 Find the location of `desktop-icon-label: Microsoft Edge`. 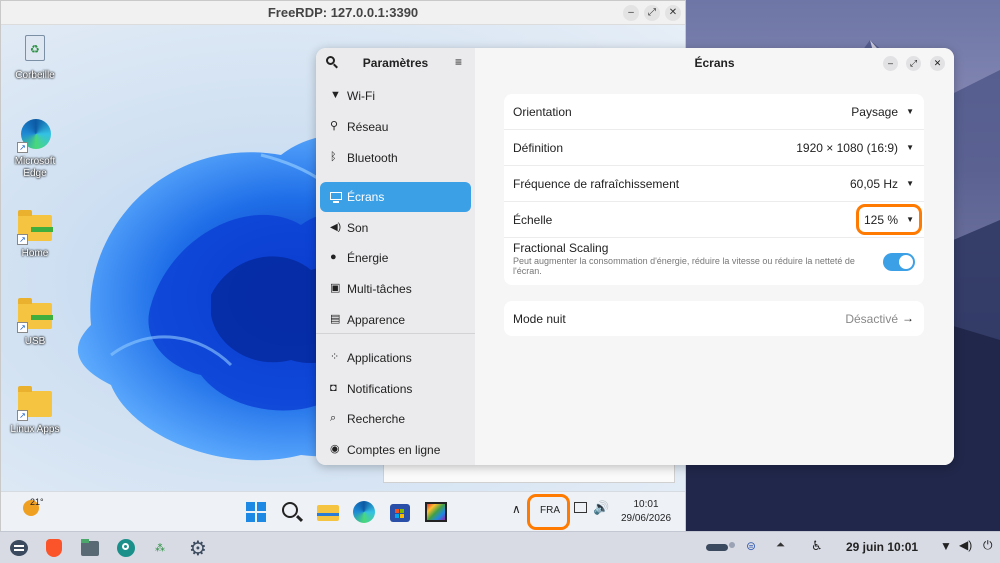

desktop-icon-label: Microsoft Edge is located at coordinates (35, 167).